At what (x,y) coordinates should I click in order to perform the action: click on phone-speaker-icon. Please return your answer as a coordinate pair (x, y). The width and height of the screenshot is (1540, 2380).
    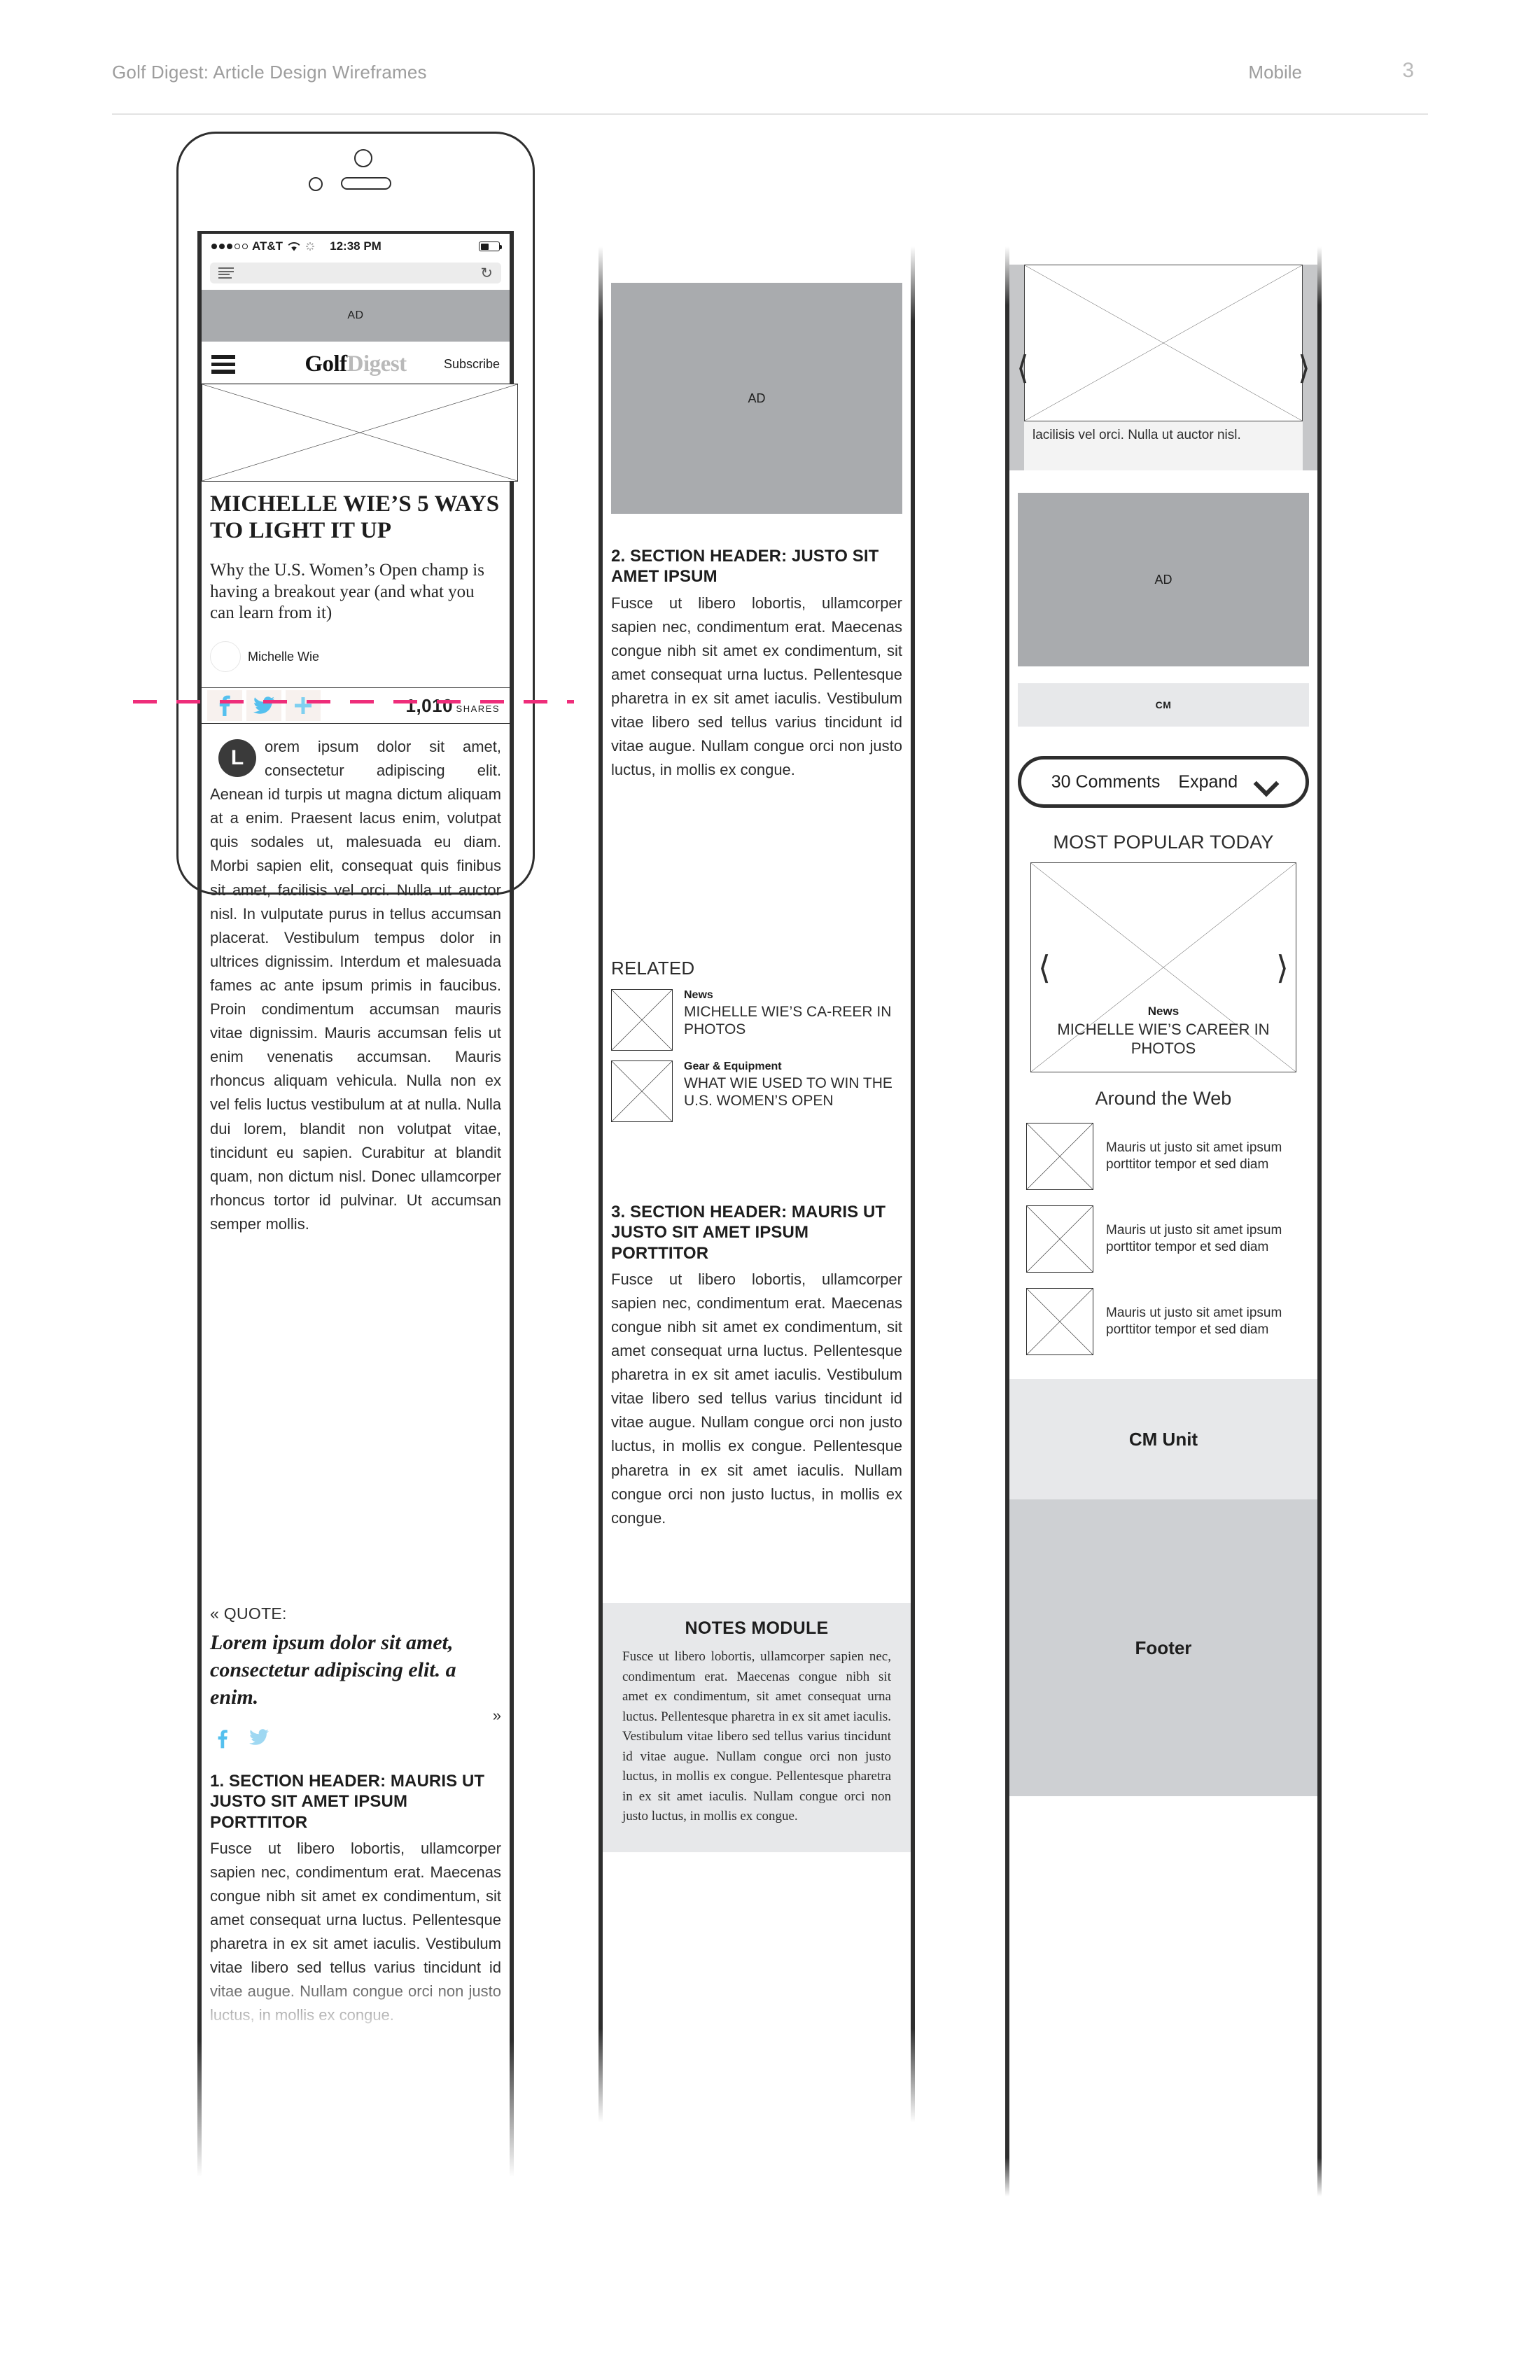
    Looking at the image, I should click on (366, 183).